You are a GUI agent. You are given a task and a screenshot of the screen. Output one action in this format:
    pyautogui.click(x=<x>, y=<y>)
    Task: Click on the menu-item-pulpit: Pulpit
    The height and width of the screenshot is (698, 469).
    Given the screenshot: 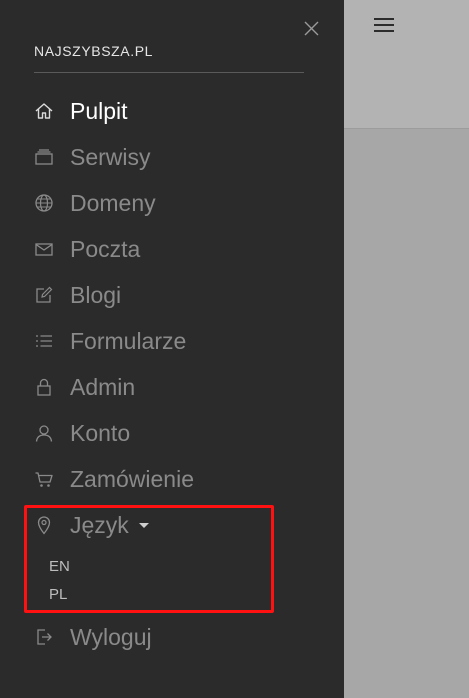 What is the action you would take?
    pyautogui.click(x=81, y=111)
    